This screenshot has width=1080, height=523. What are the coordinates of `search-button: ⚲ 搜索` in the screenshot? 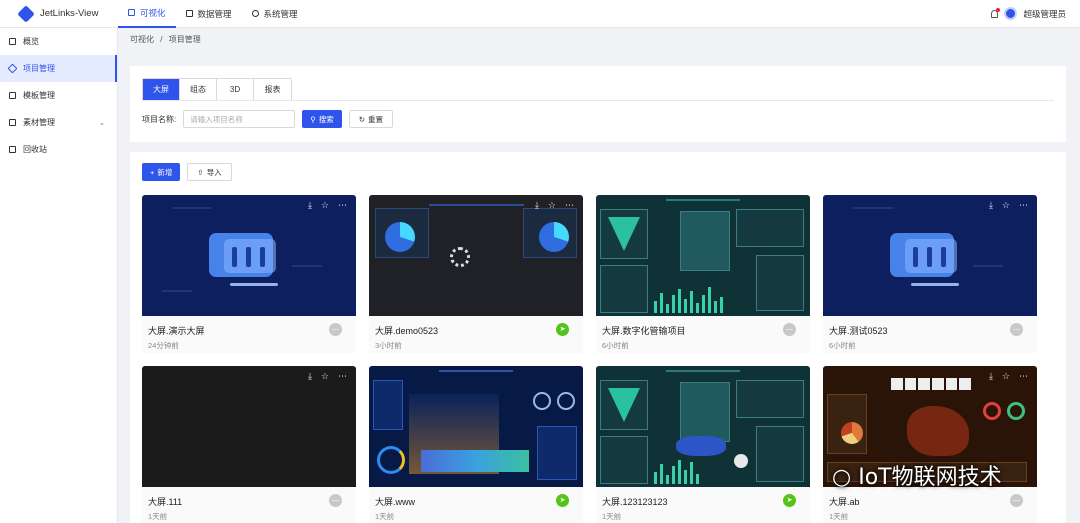 It's located at (322, 119).